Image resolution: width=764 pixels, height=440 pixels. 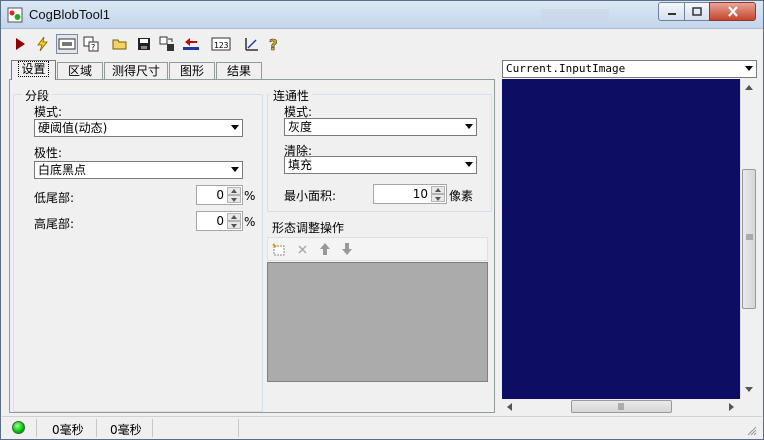 What do you see at coordinates (752, 431) in the screenshot?
I see `resize-grip-icon` at bounding box center [752, 431].